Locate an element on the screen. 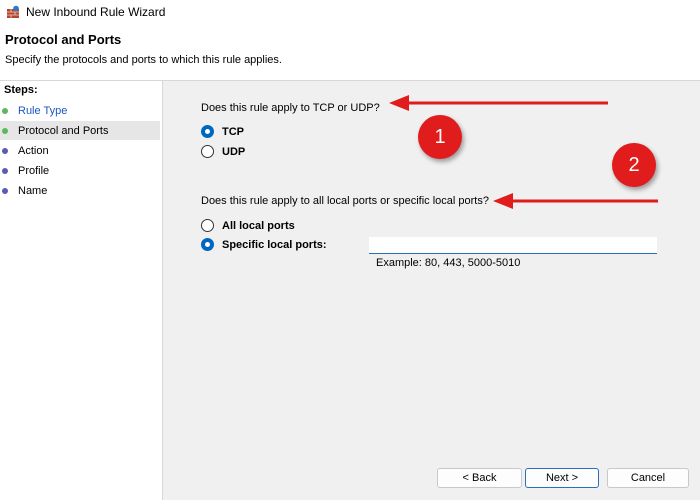  radio-udp: UDP is located at coordinates (223, 151).